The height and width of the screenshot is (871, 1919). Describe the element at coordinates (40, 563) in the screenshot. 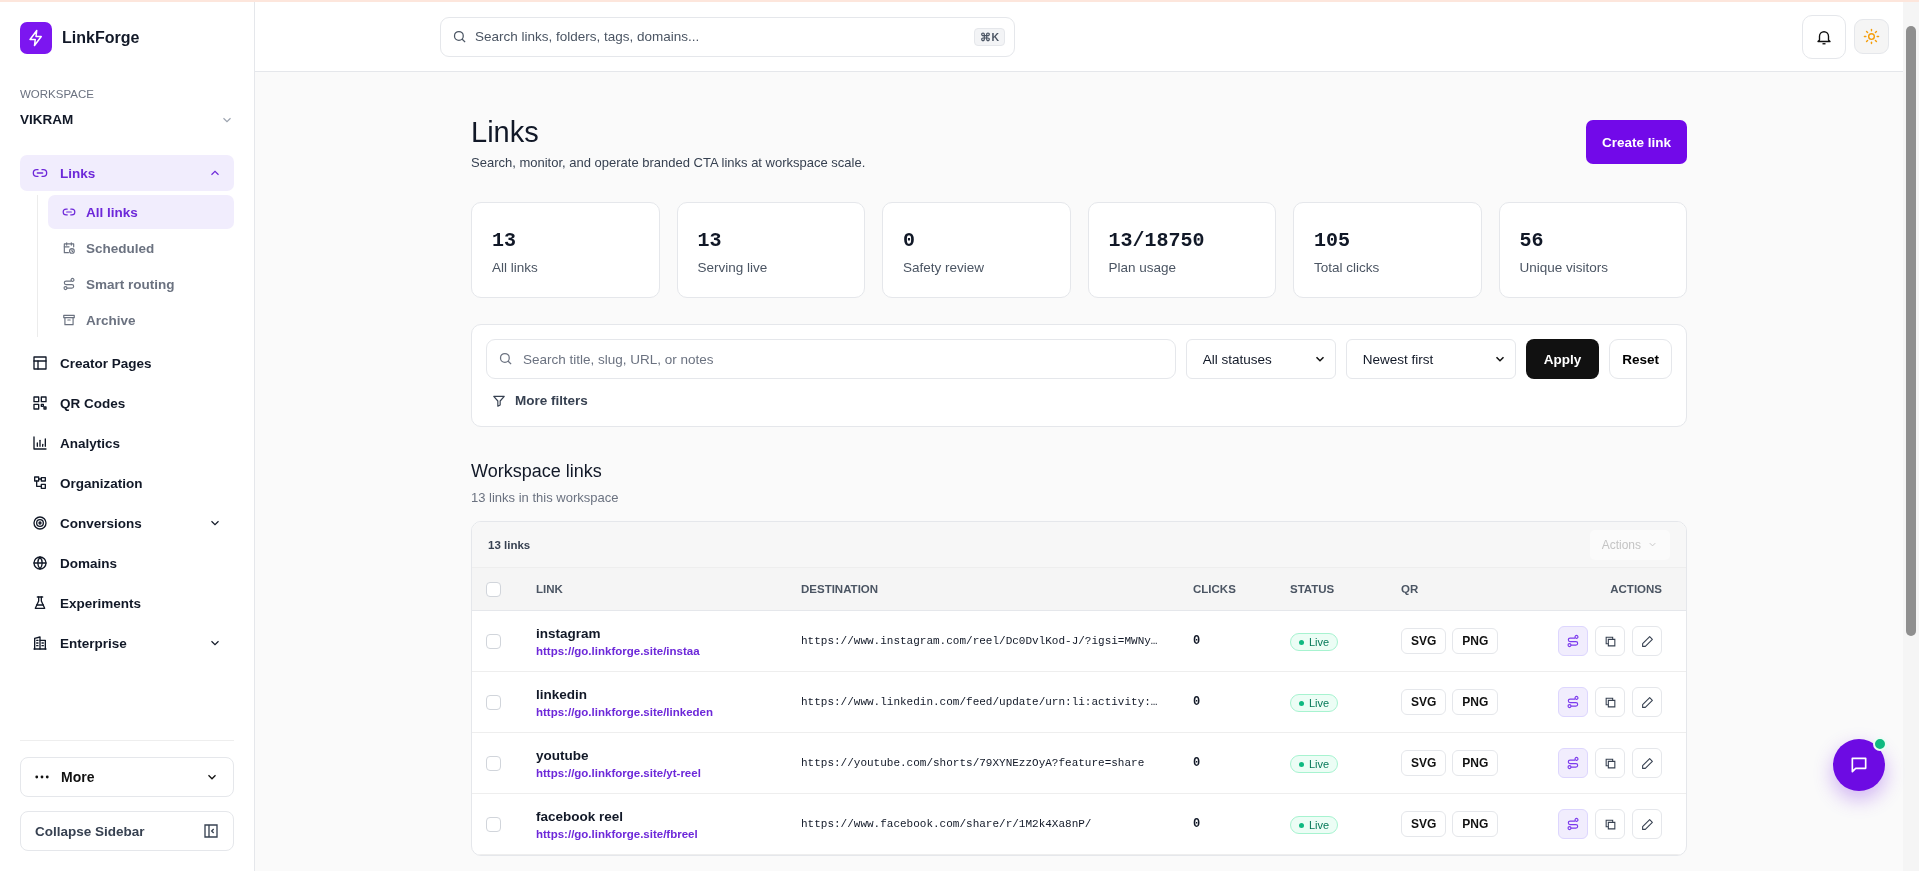

I see `globe-icon` at that location.